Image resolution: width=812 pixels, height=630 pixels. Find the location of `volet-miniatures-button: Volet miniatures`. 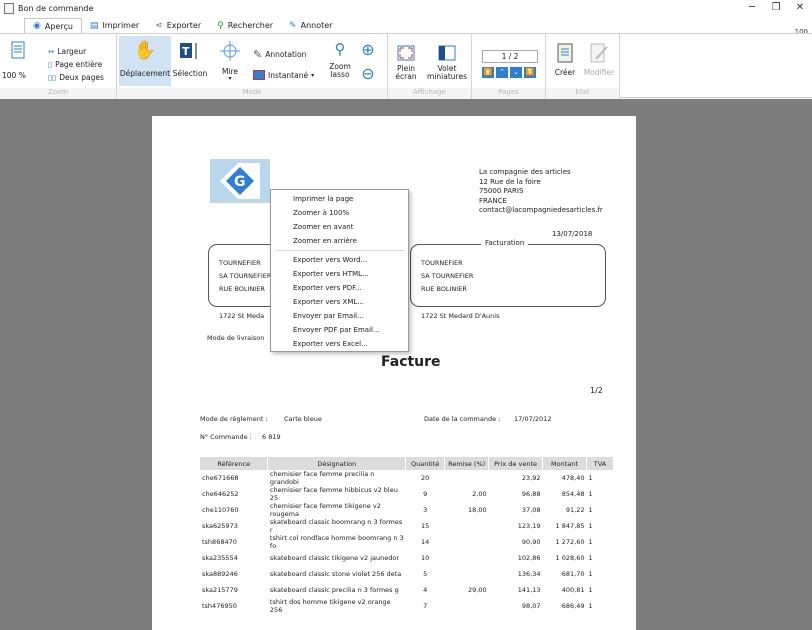

volet-miniatures-button: Volet miniatures is located at coordinates (447, 62).